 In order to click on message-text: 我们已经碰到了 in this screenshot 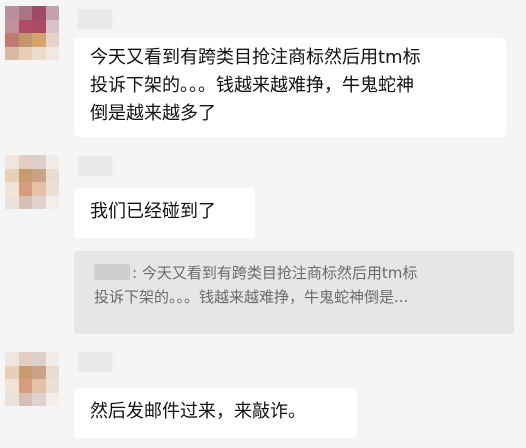, I will do `click(153, 211)`.